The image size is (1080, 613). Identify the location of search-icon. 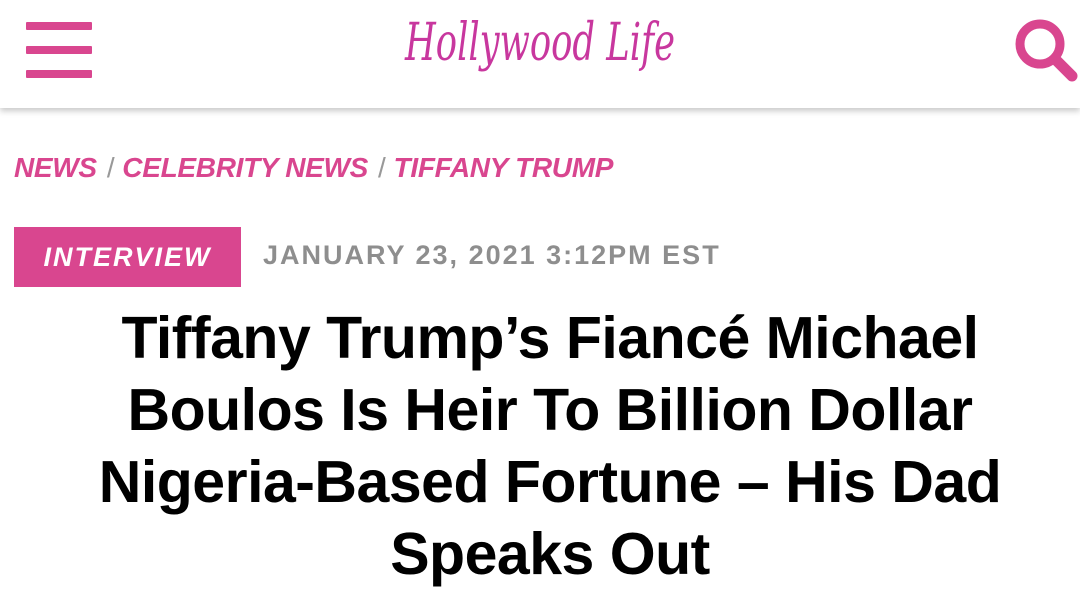
(1045, 49).